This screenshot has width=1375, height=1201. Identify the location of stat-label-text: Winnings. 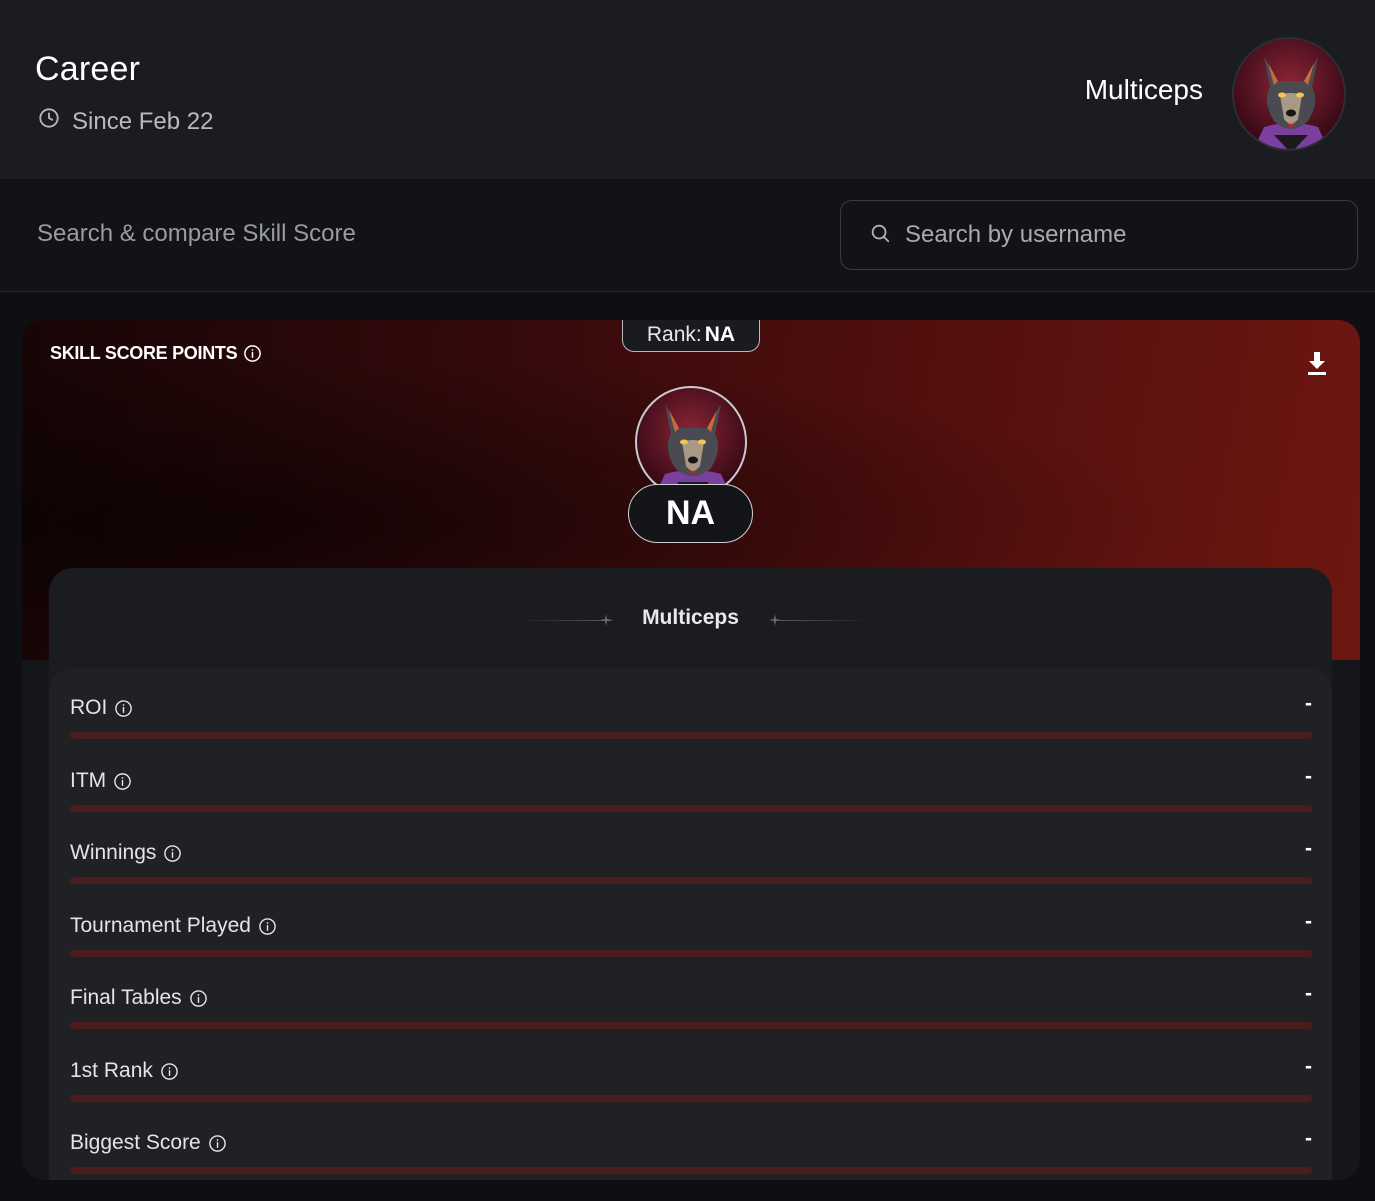
(113, 852).